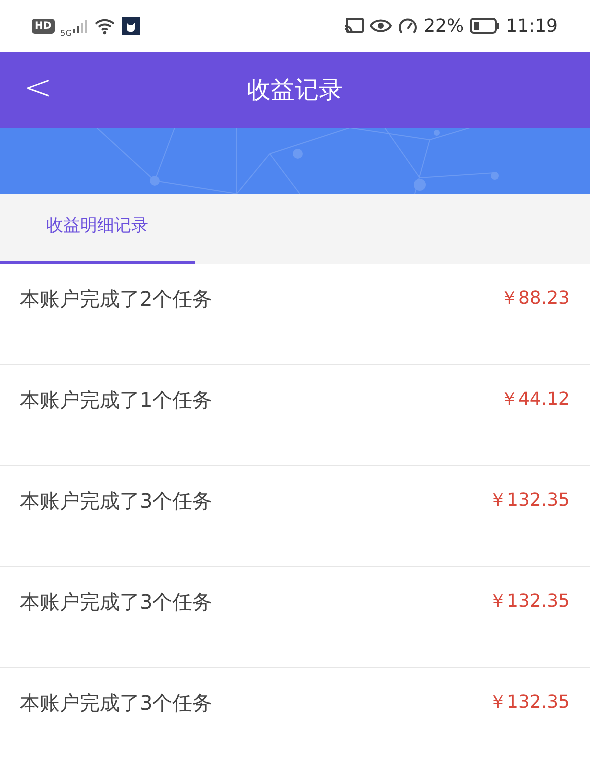 This screenshot has width=590, height=765. What do you see at coordinates (116, 299) in the screenshot?
I see `record-text: 本账户完成了2个任务` at bounding box center [116, 299].